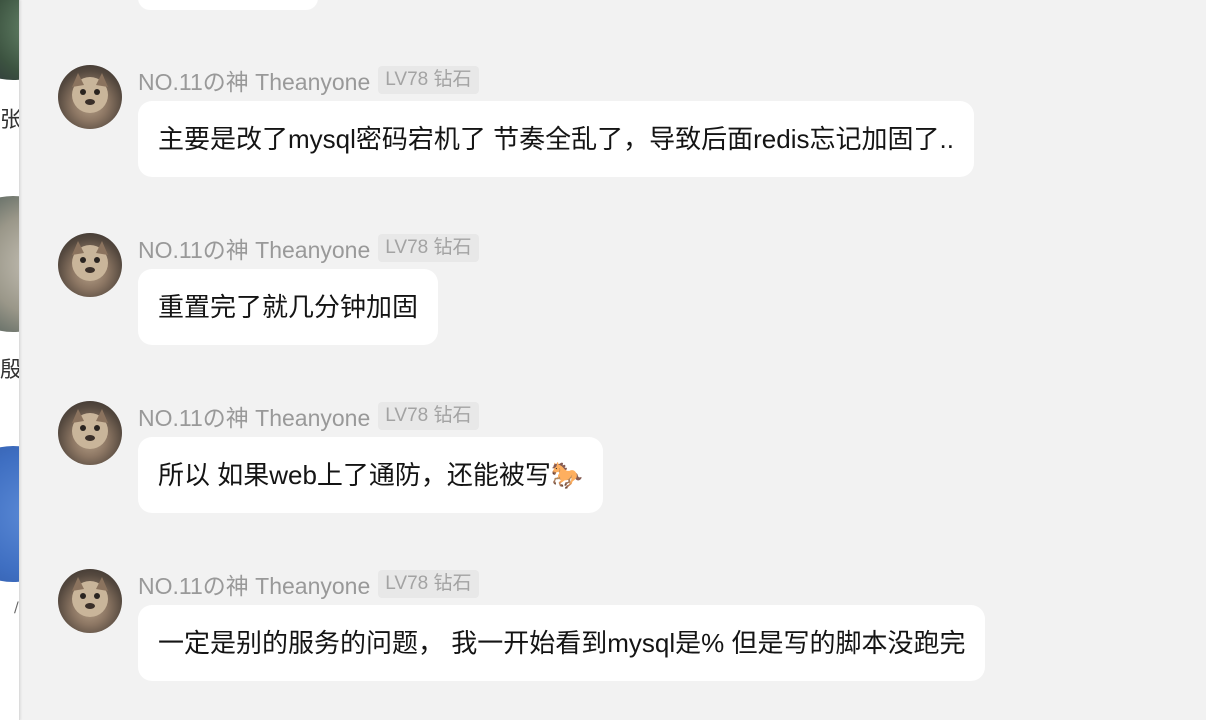 The width and height of the screenshot is (1206, 720). I want to click on message-bubble: 重置完了就几分钟加固, so click(288, 307).